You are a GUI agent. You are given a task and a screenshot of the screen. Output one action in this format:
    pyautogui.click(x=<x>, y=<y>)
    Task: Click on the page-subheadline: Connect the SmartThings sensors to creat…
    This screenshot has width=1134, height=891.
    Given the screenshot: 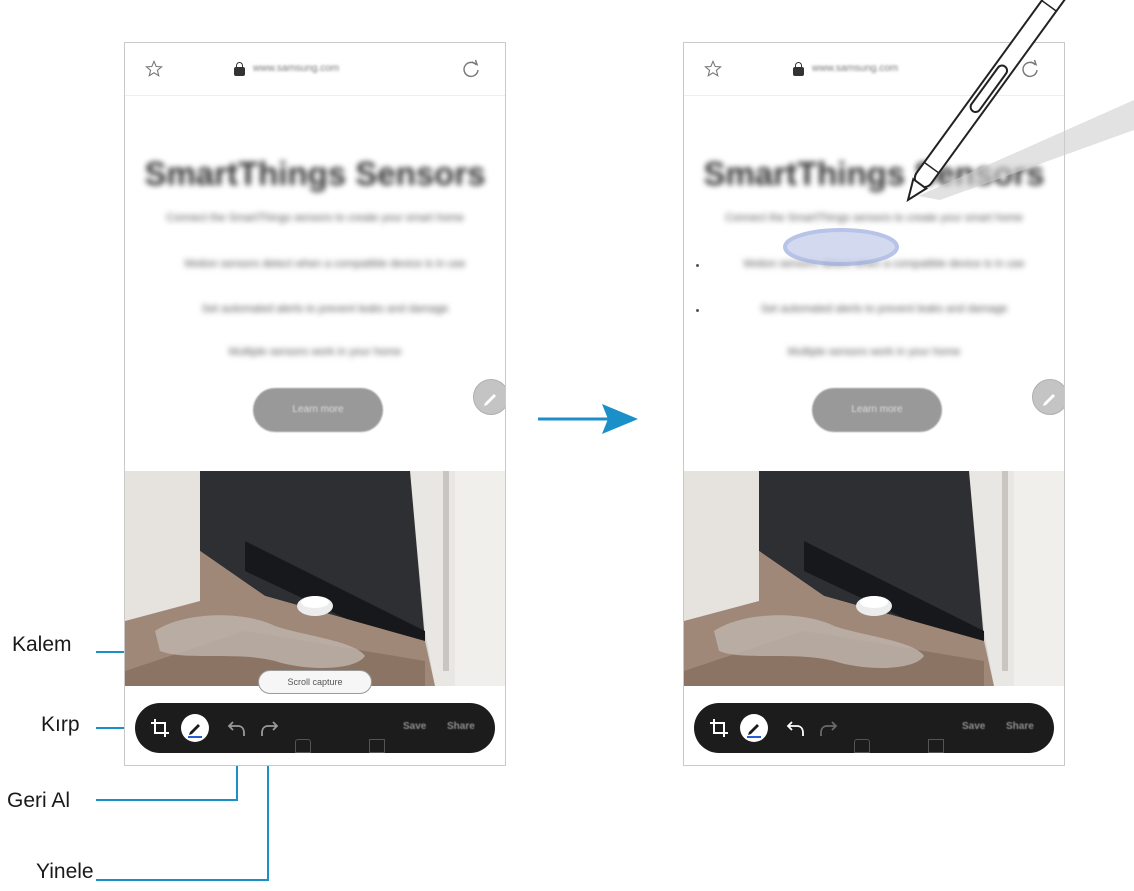 What is the action you would take?
    pyautogui.click(x=315, y=218)
    